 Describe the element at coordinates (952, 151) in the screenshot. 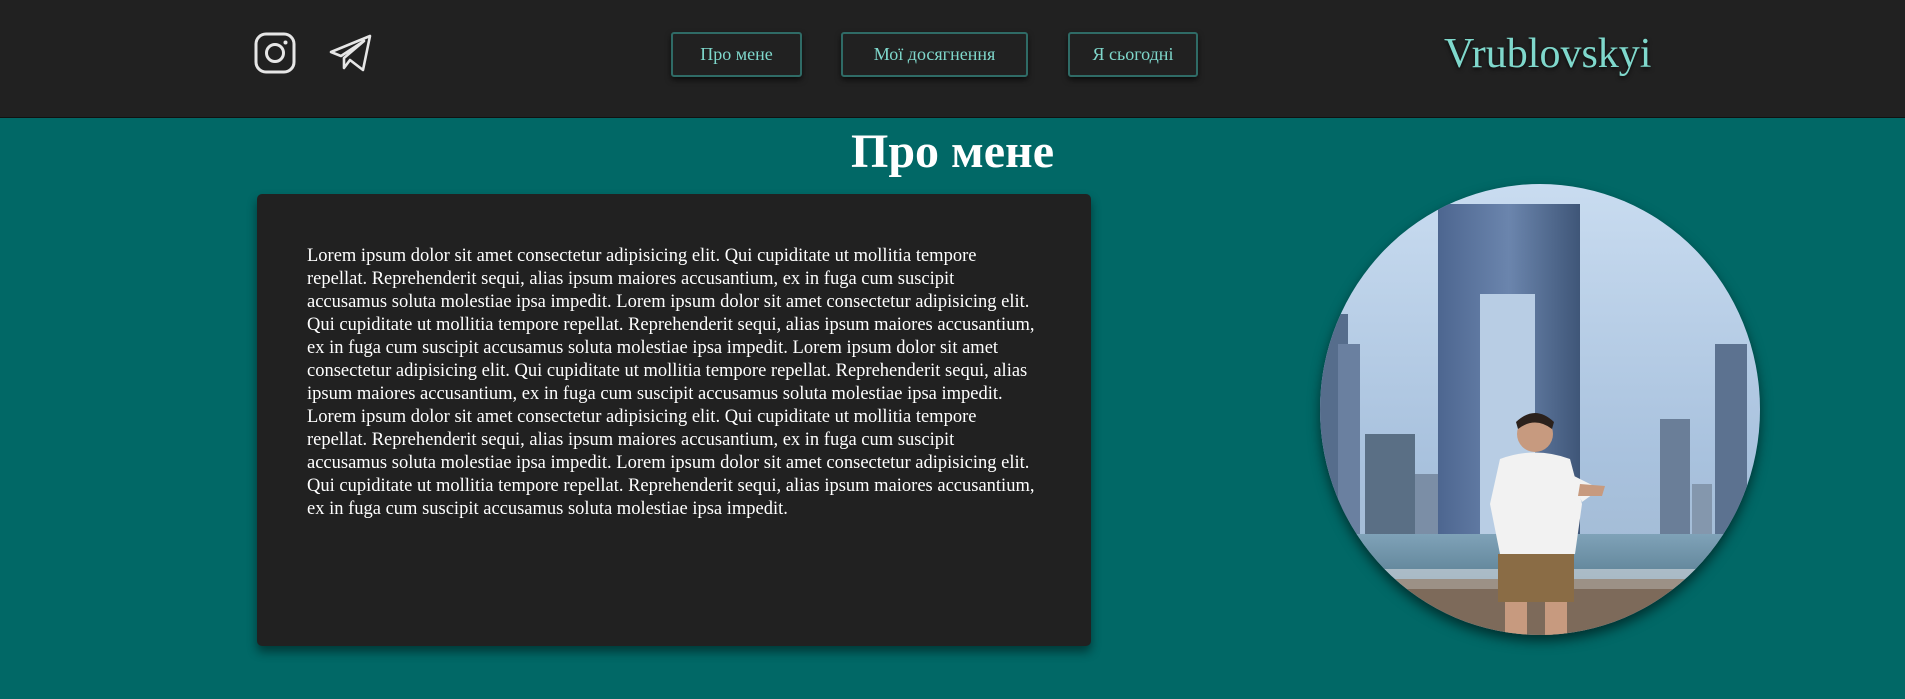

I see `page-title: Про мене` at that location.